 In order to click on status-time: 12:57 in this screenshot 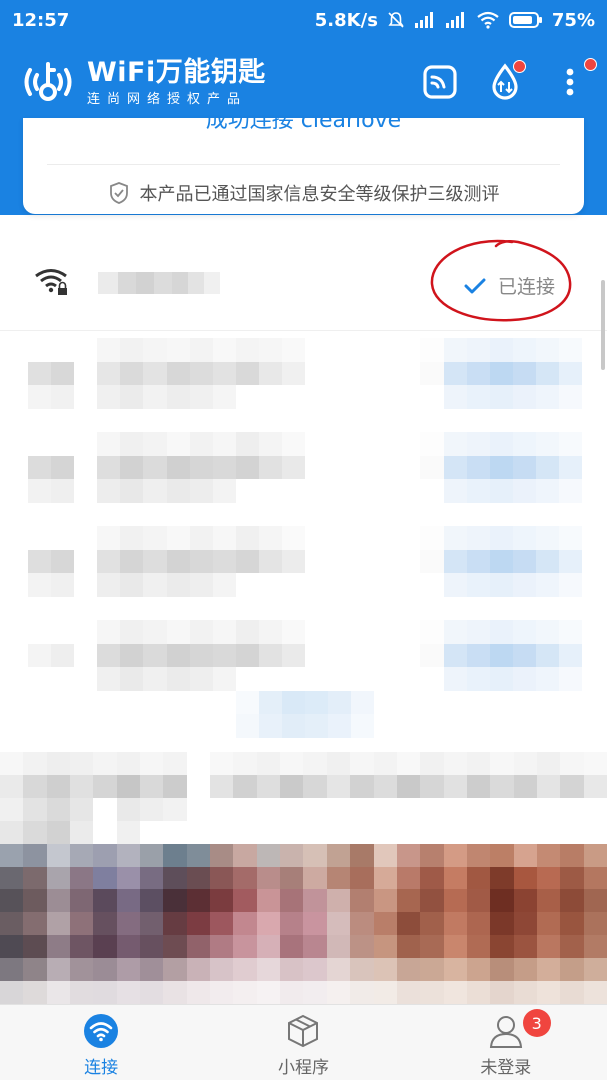, I will do `click(41, 20)`.